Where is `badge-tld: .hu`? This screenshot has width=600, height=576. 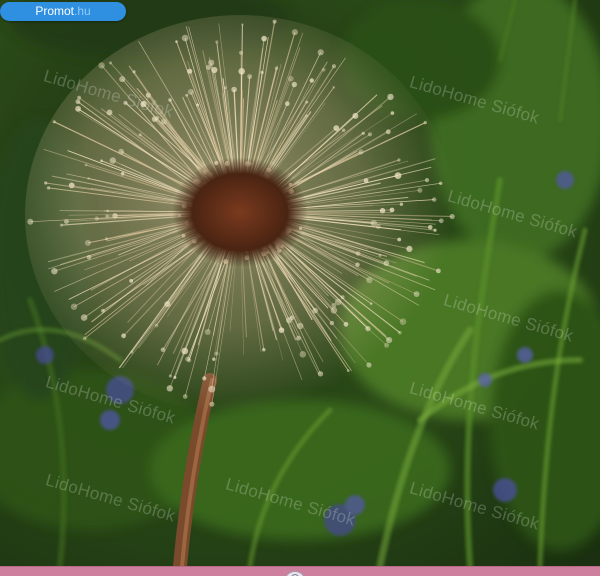
badge-tld: .hu is located at coordinates (82, 11).